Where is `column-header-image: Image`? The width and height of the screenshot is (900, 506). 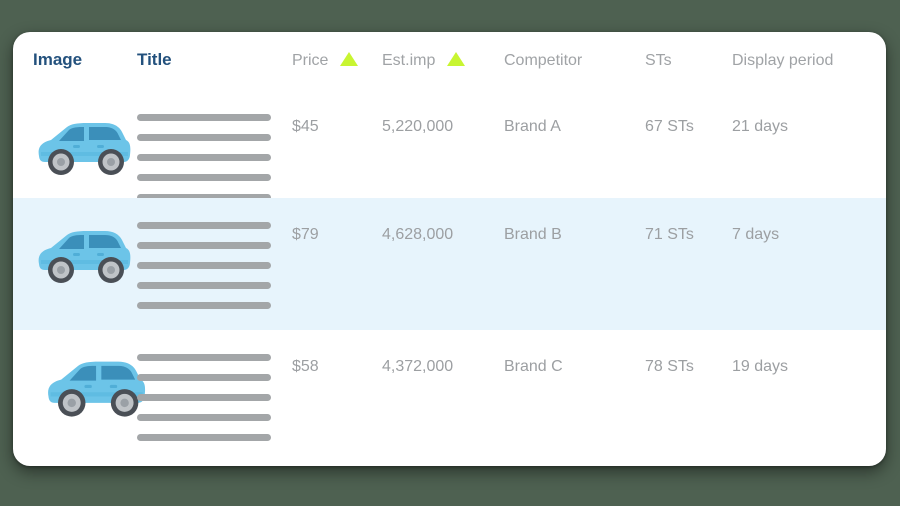
column-header-image: Image is located at coordinates (57, 60).